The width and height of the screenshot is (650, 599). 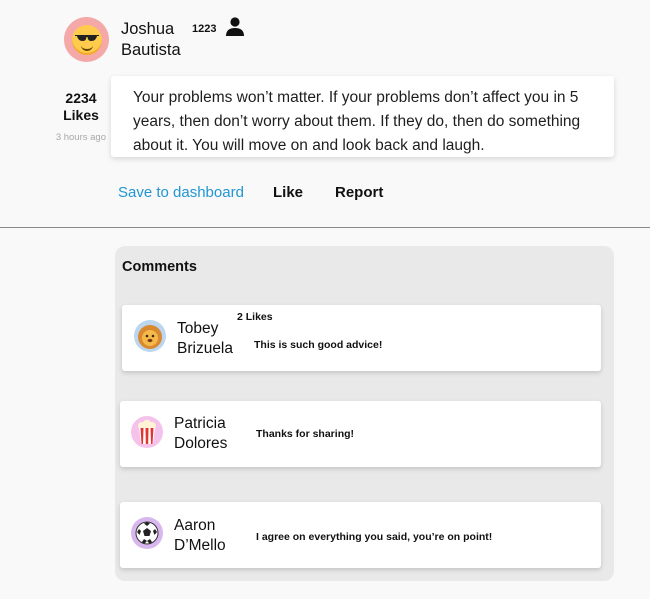 I want to click on sunglasses-face-icon, so click(x=86, y=39).